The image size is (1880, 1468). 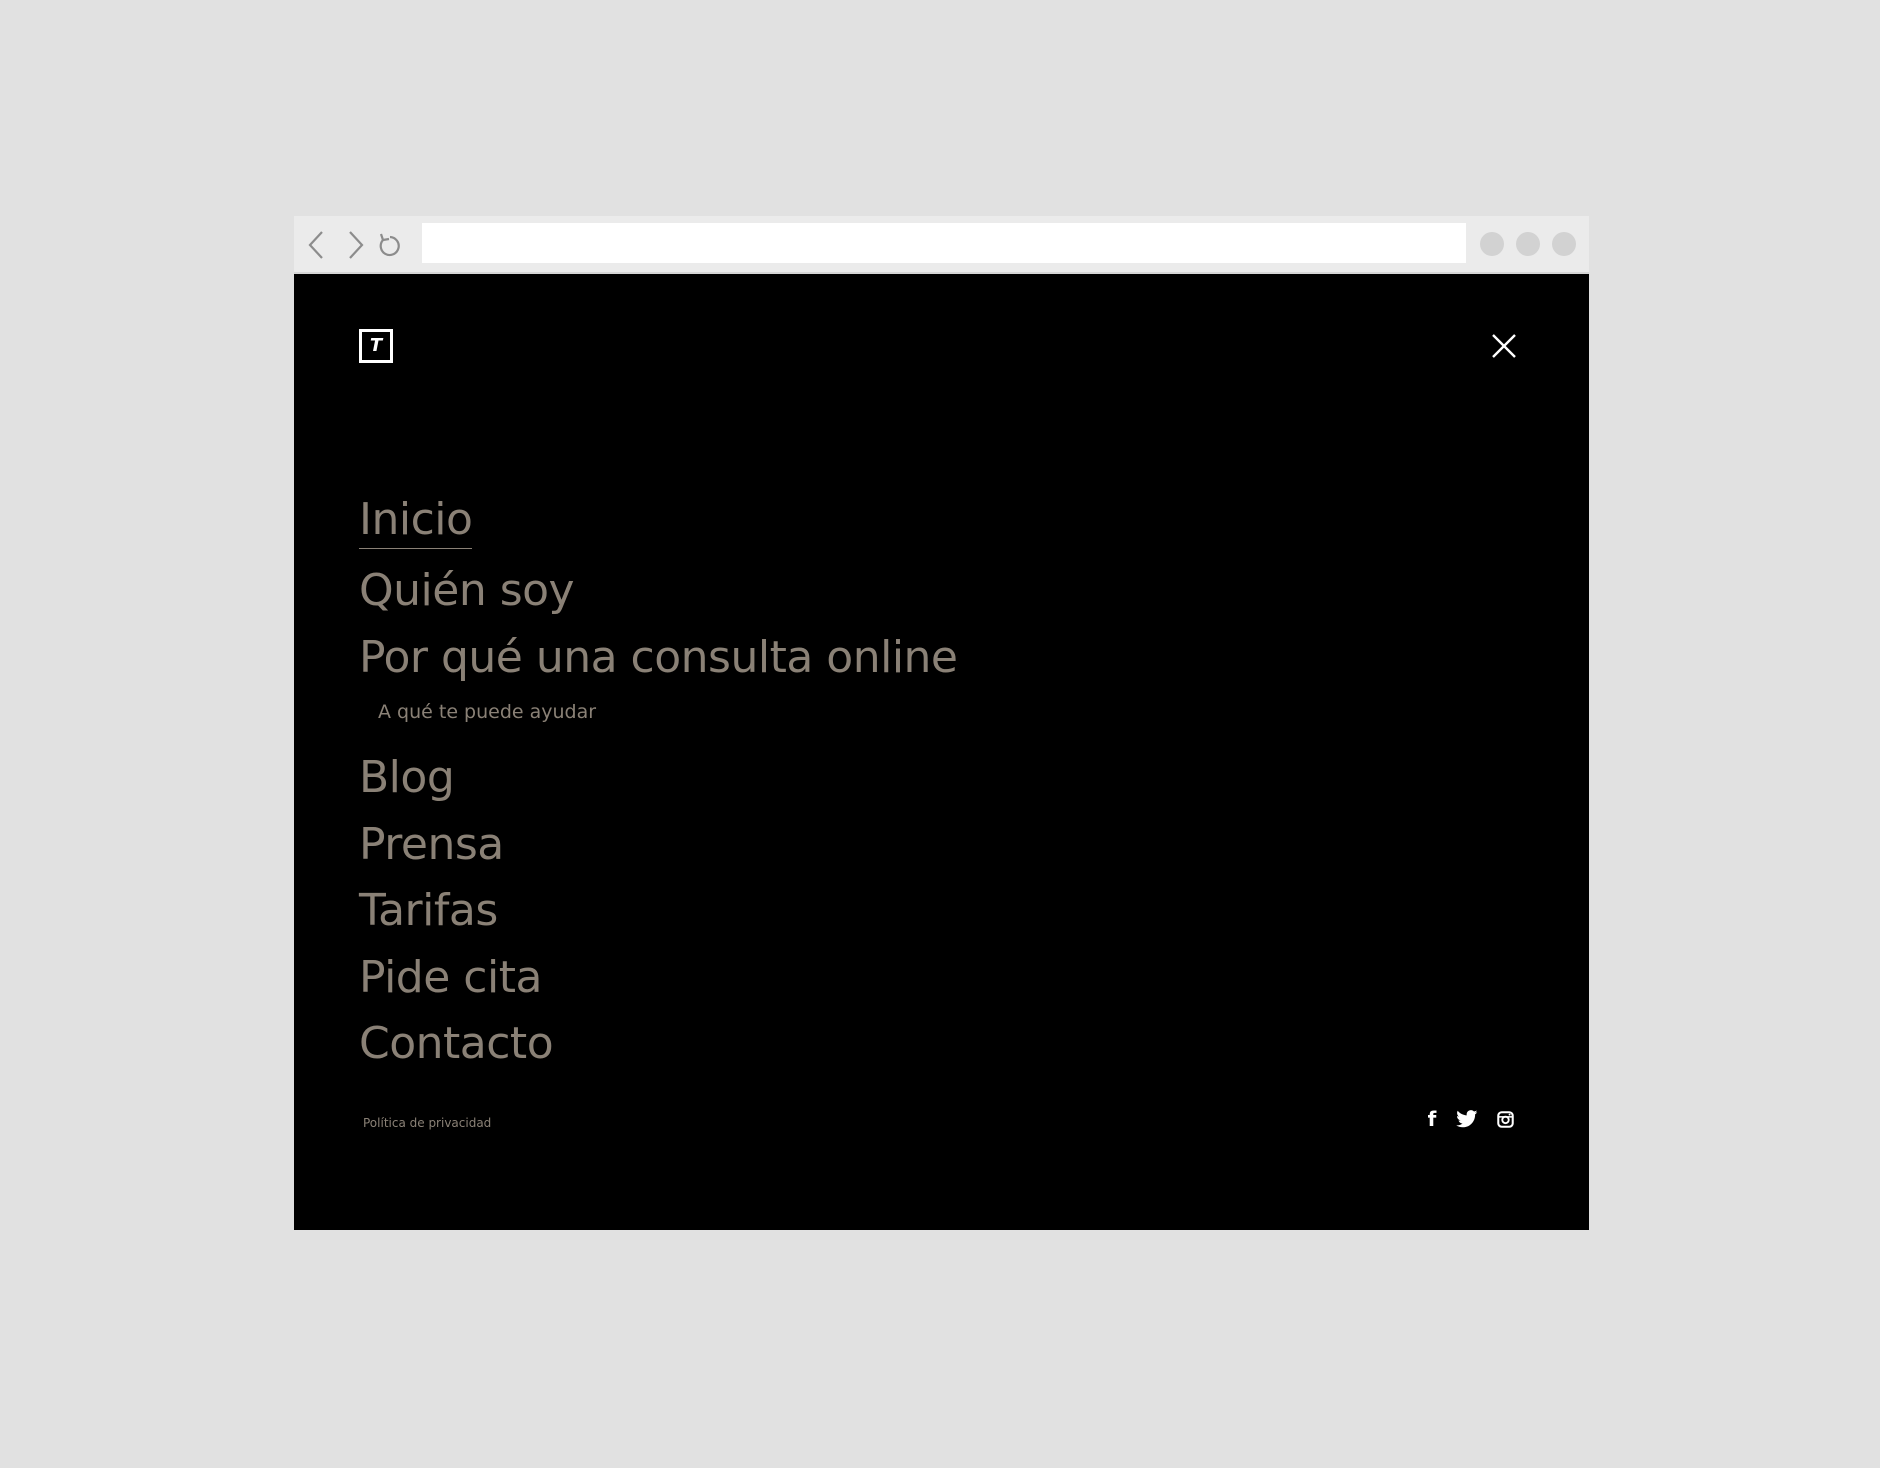 What do you see at coordinates (658, 1044) in the screenshot?
I see `menu-item-contacto: Contacto` at bounding box center [658, 1044].